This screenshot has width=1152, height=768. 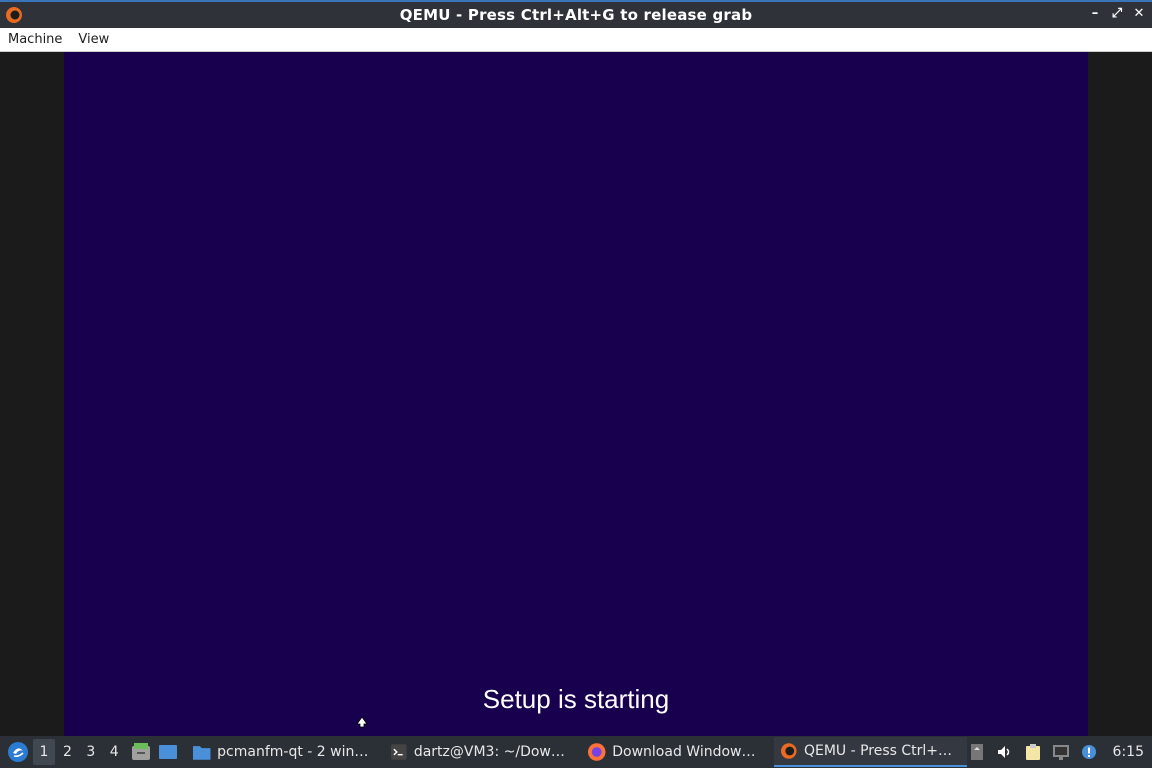 I want to click on firefox-icon, so click(x=596, y=752).